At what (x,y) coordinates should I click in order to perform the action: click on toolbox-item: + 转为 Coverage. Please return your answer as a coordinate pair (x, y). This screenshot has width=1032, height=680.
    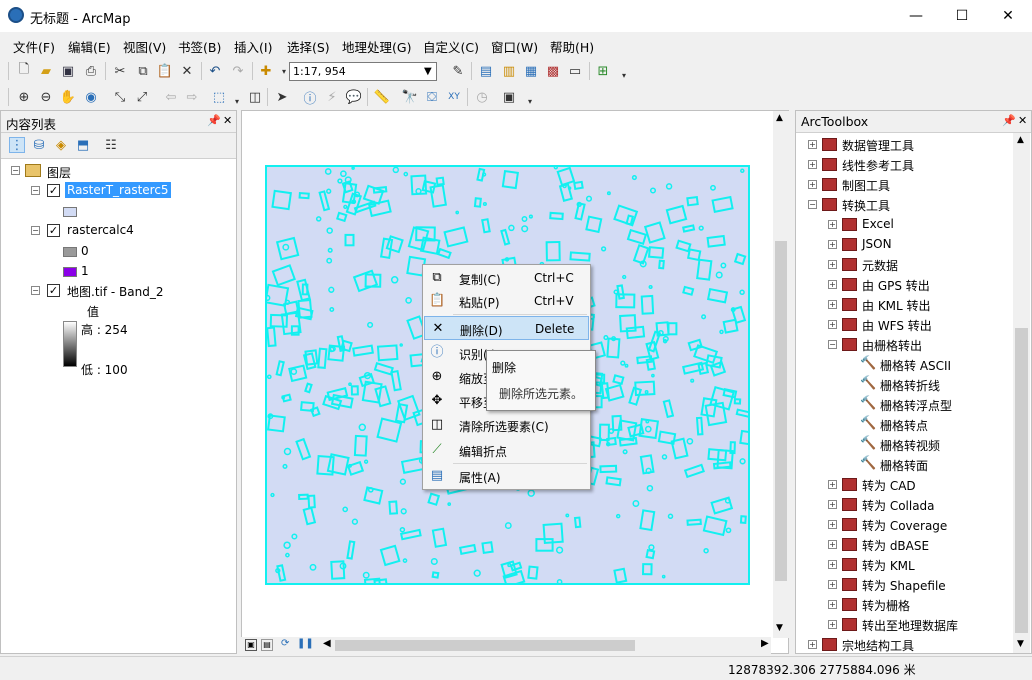
    Looking at the image, I should click on (903, 525).